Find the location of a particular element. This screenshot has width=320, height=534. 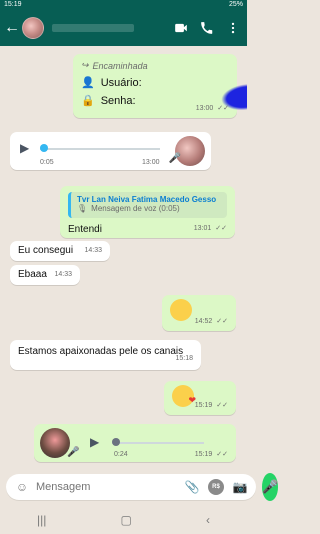

battery-percent: 25% is located at coordinates (235, 4).